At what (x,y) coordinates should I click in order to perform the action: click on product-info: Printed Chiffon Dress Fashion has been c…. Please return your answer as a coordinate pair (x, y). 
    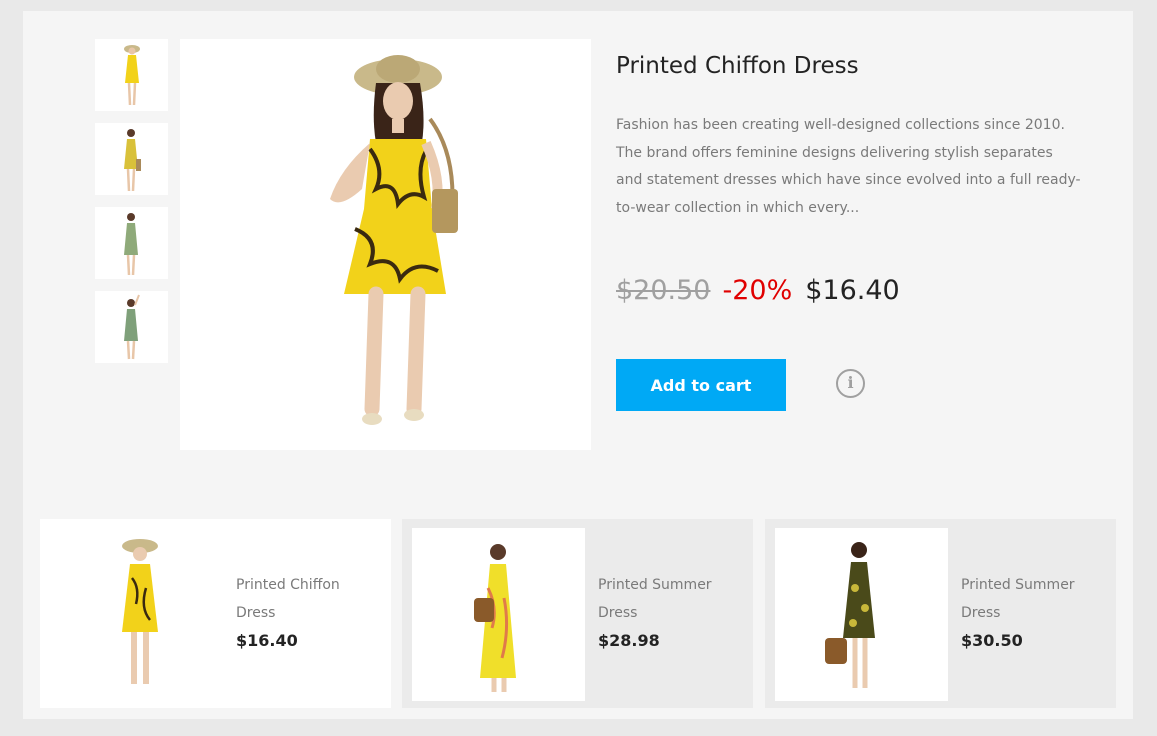
    Looking at the image, I should click on (851, 136).